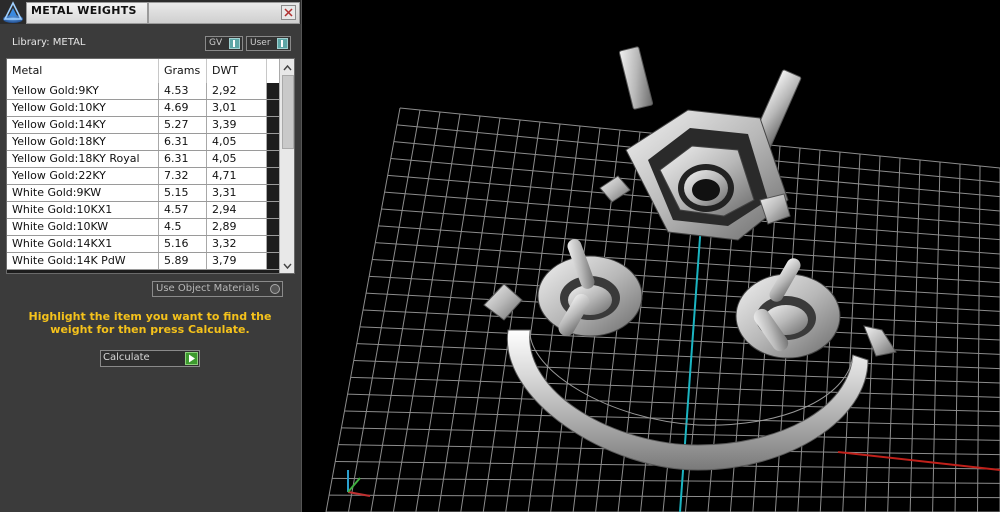 The height and width of the screenshot is (512, 1000). Describe the element at coordinates (191, 358) in the screenshot. I see `play-arrow-icon` at that location.